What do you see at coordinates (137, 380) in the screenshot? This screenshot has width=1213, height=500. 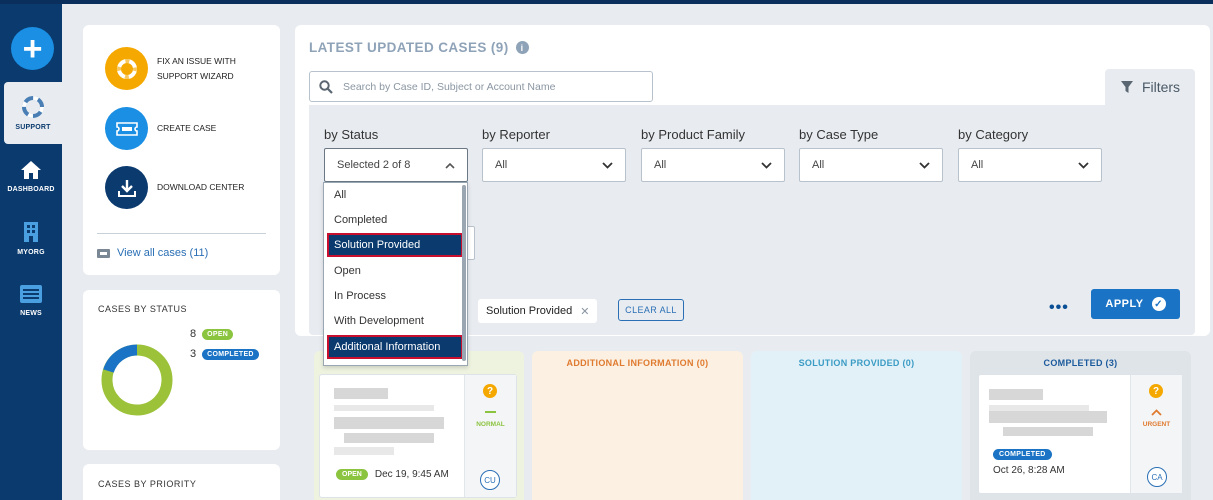 I see `status-donut-chart` at bounding box center [137, 380].